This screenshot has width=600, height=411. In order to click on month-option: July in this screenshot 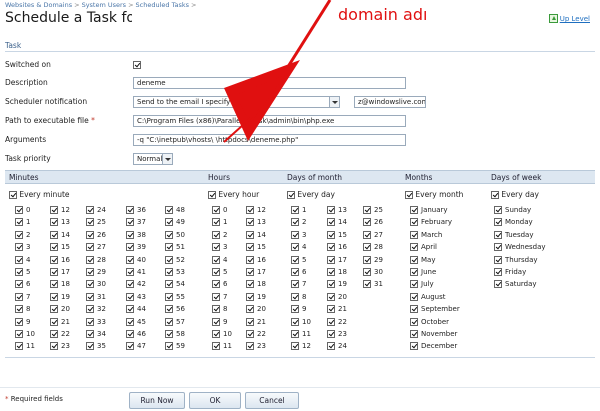, I will do `click(422, 284)`.